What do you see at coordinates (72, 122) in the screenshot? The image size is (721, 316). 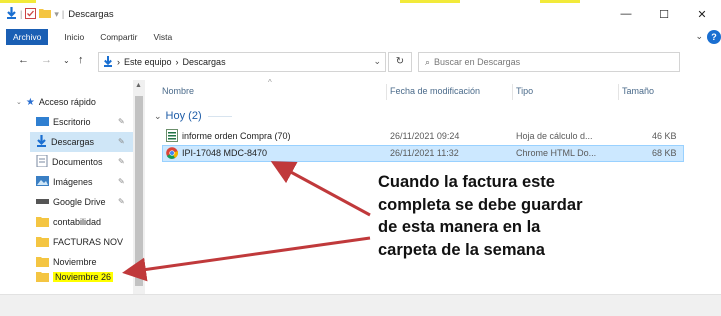 I see `sidebar-item-label: Escritorio` at bounding box center [72, 122].